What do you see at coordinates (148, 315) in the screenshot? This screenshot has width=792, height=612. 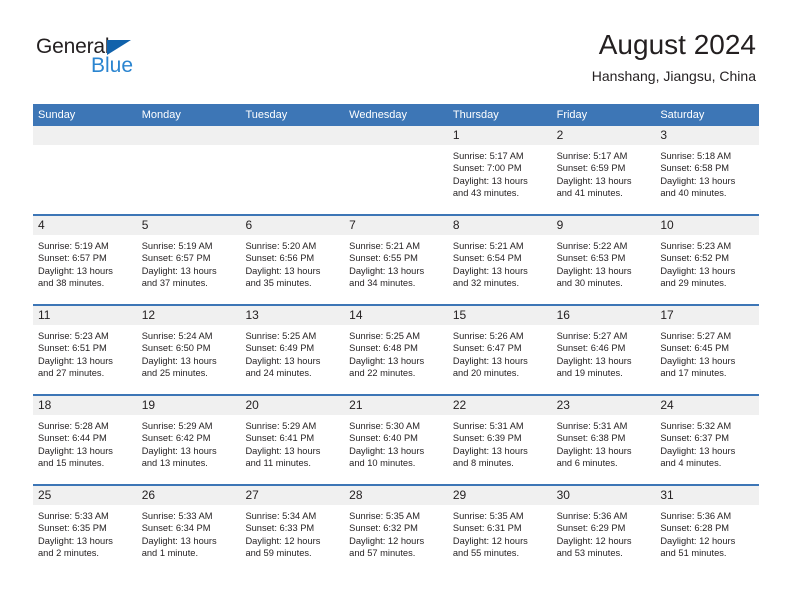 I see `day-number: 12` at bounding box center [148, 315].